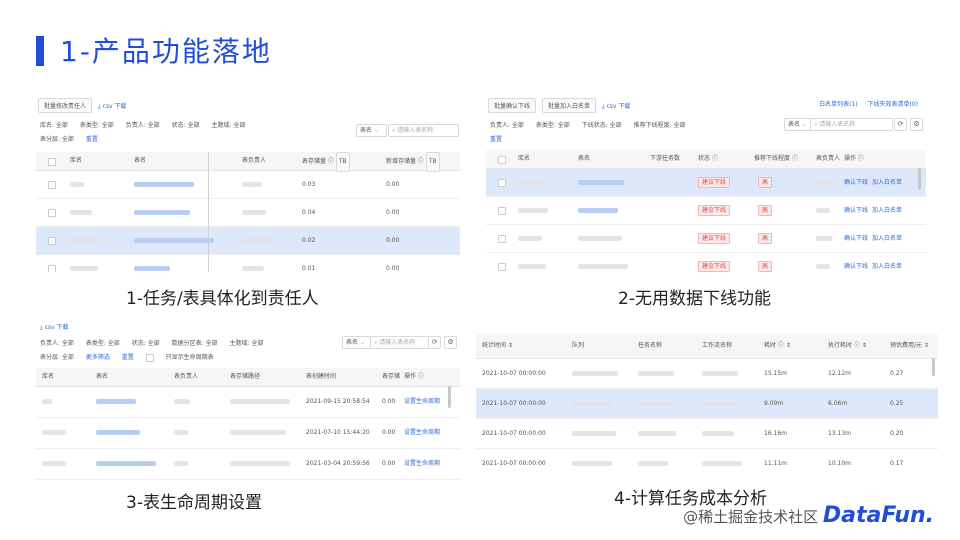 The image size is (960, 540). I want to click on col-downstream: 下游任务数, so click(665, 158).